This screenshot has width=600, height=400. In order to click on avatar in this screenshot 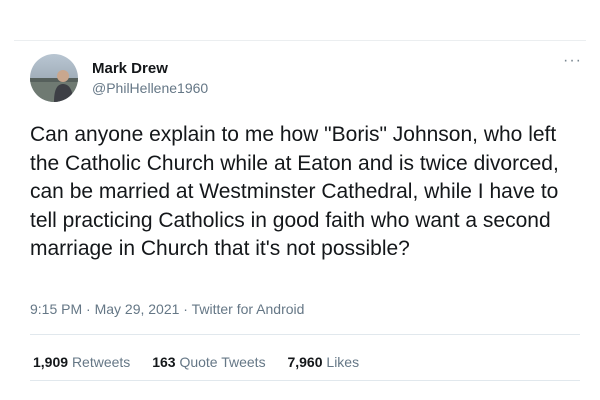, I will do `click(54, 78)`.